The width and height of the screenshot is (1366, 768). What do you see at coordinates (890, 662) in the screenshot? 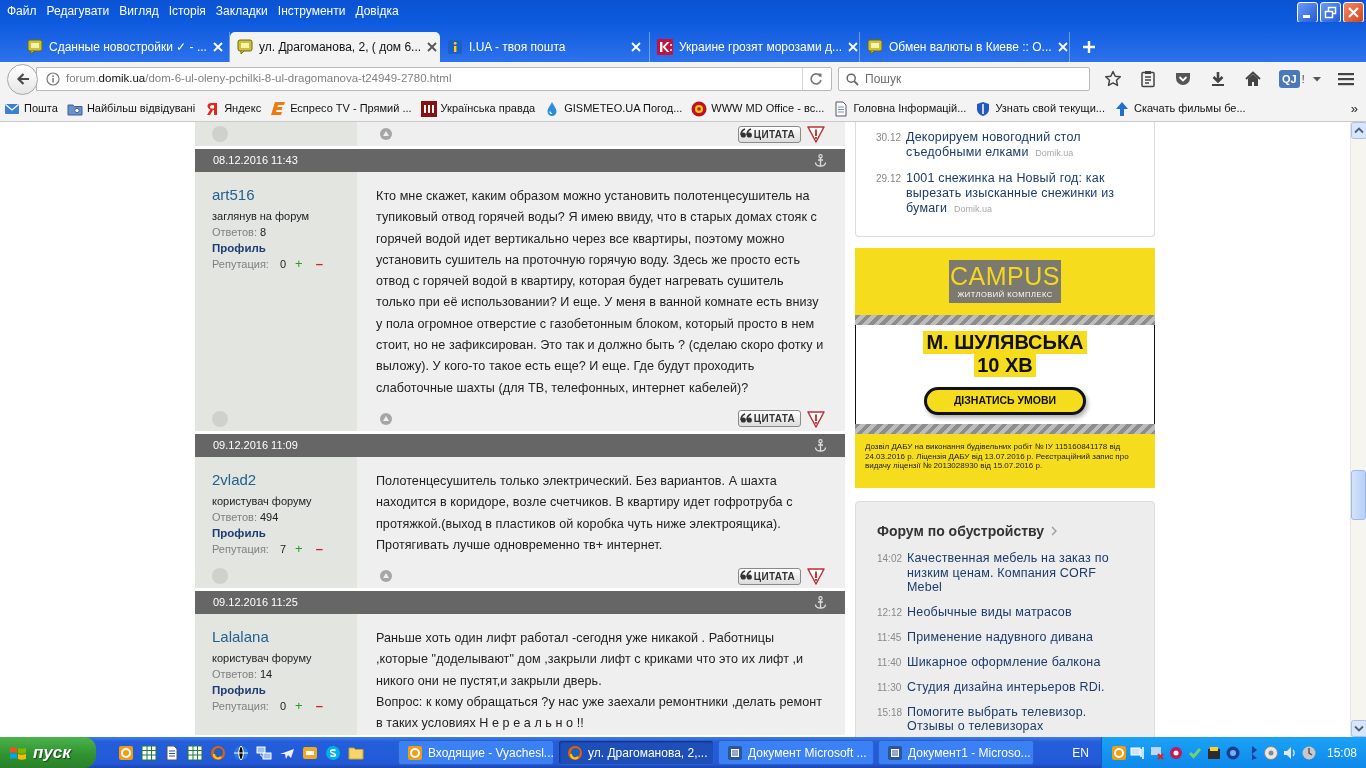
I see `topic-time: 11:40` at bounding box center [890, 662].